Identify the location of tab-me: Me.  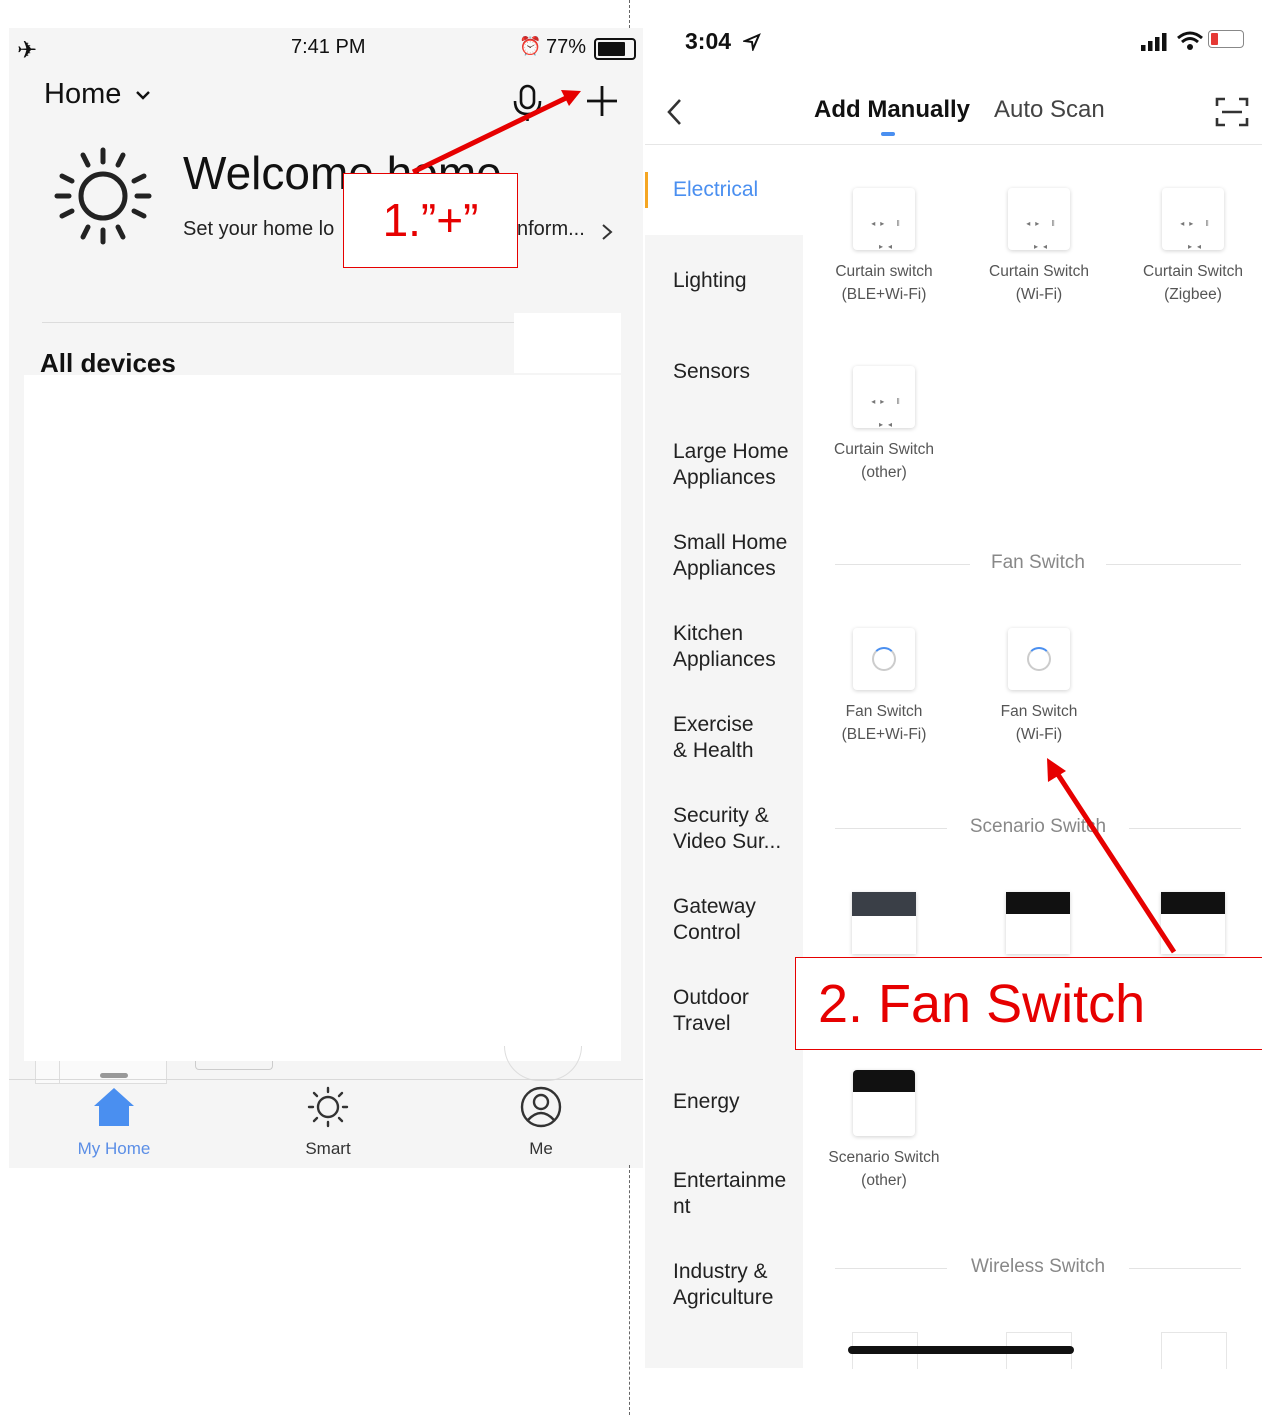
(541, 1122).